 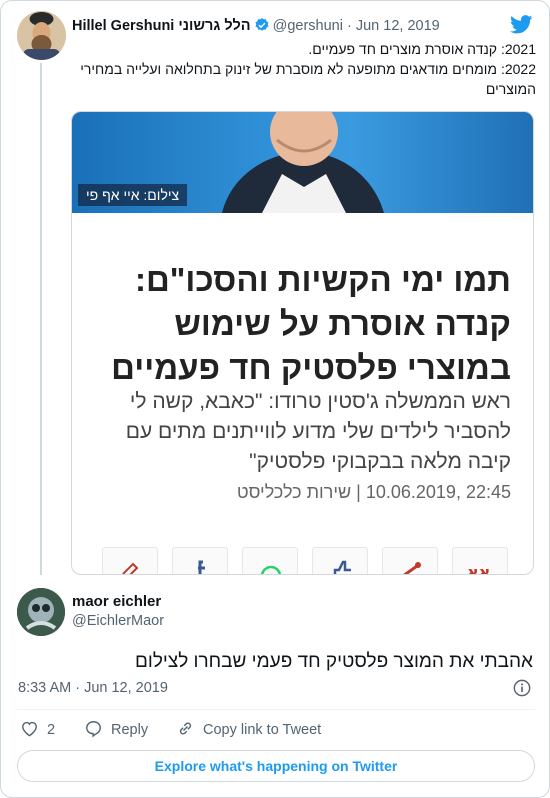 What do you see at coordinates (185, 730) in the screenshot?
I see `link-icon` at bounding box center [185, 730].